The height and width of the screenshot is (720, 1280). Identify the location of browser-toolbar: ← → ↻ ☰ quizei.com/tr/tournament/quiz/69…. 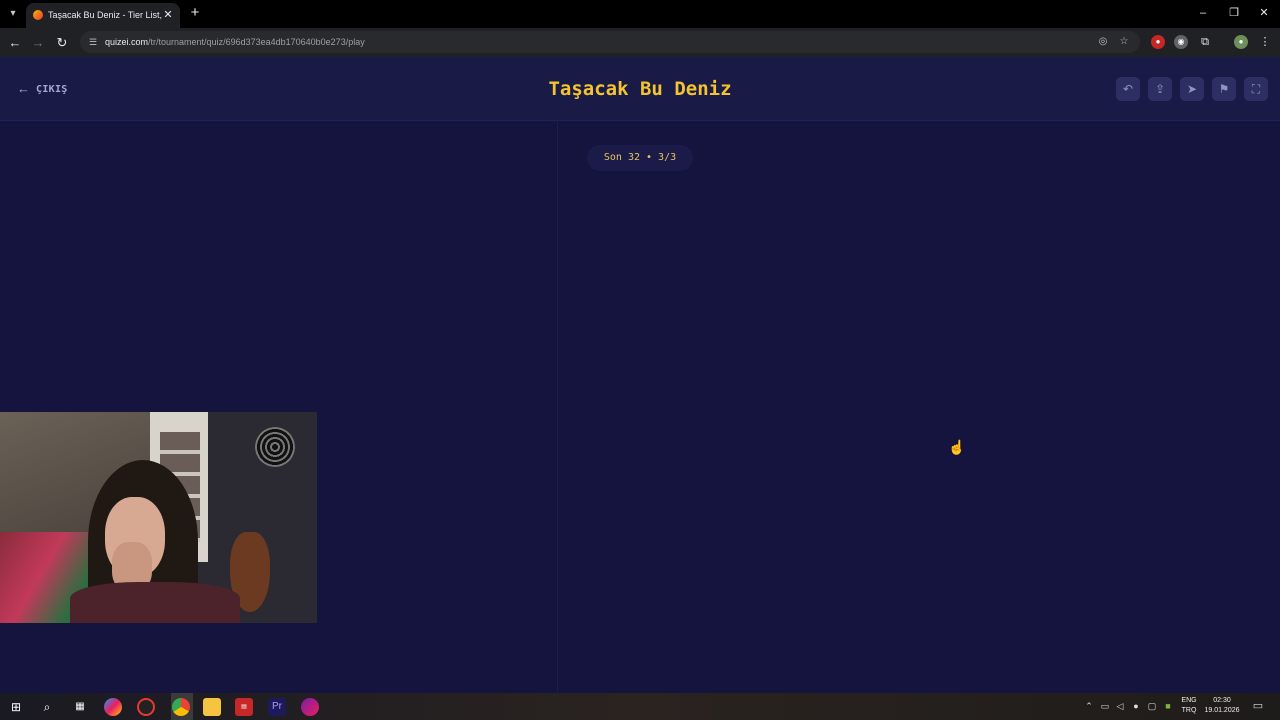
(640, 42).